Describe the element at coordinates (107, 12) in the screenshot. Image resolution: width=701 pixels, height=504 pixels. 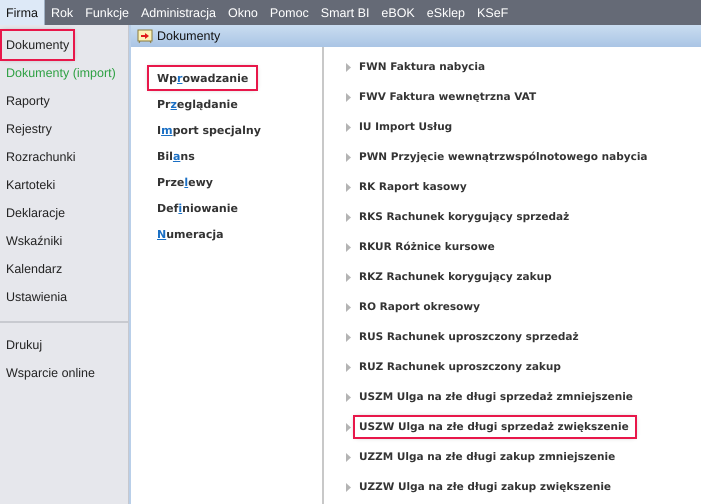
I see `menu-item: Funkcje` at that location.